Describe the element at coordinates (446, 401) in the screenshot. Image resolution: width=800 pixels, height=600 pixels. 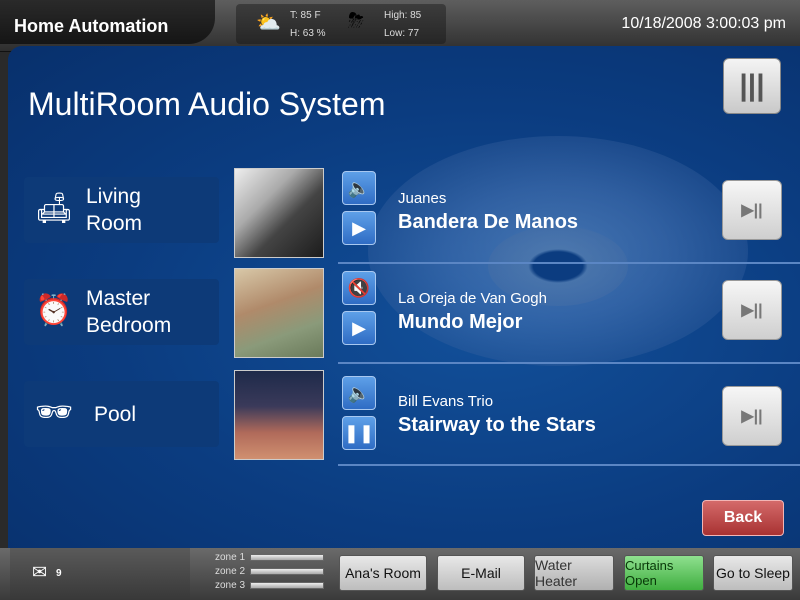
I see `artist-name: Bill Evans Trio` at that location.